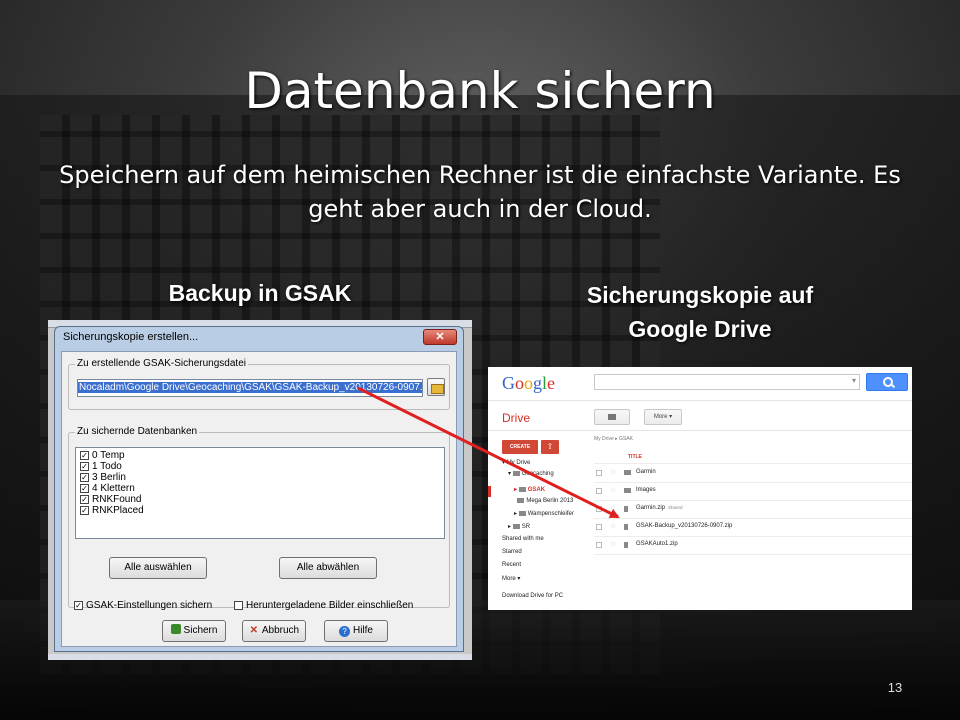 The height and width of the screenshot is (720, 960). Describe the element at coordinates (895, 687) in the screenshot. I see `page-number: 13` at that location.